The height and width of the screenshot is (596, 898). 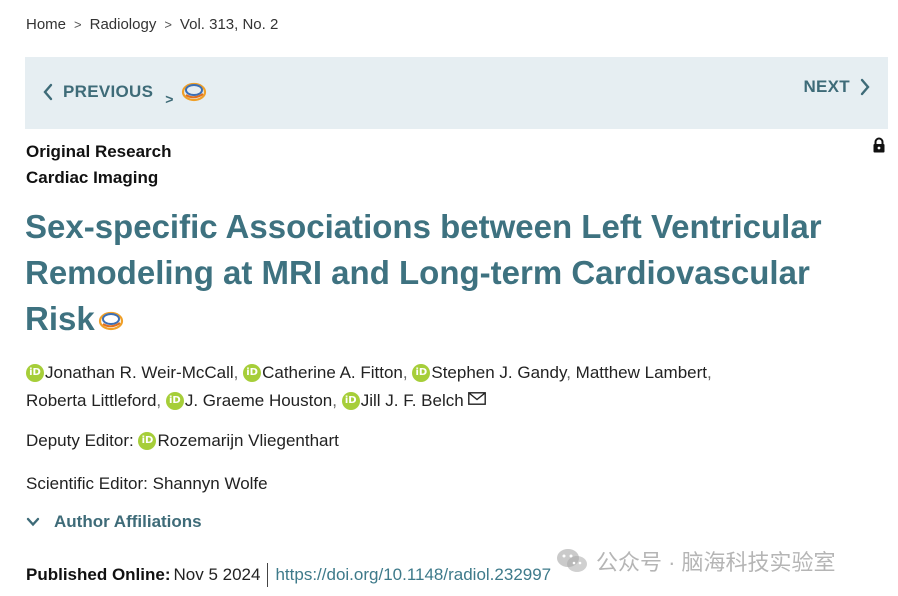 I want to click on chevron-left-icon, so click(x=48, y=92).